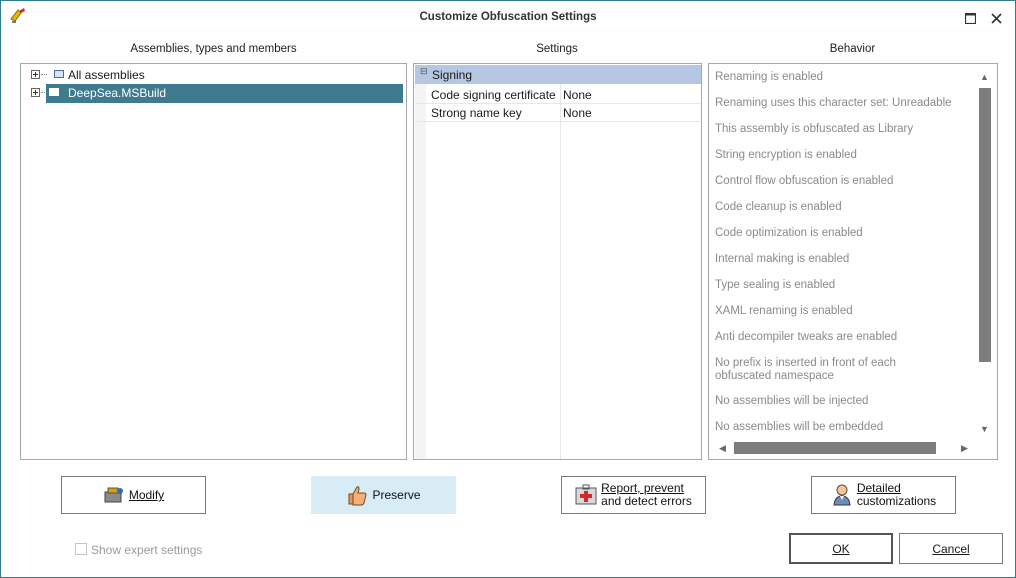 The height and width of the screenshot is (578, 1016). Describe the element at coordinates (784, 311) in the screenshot. I see `behavior-item: XAML renaming is enabled` at that location.